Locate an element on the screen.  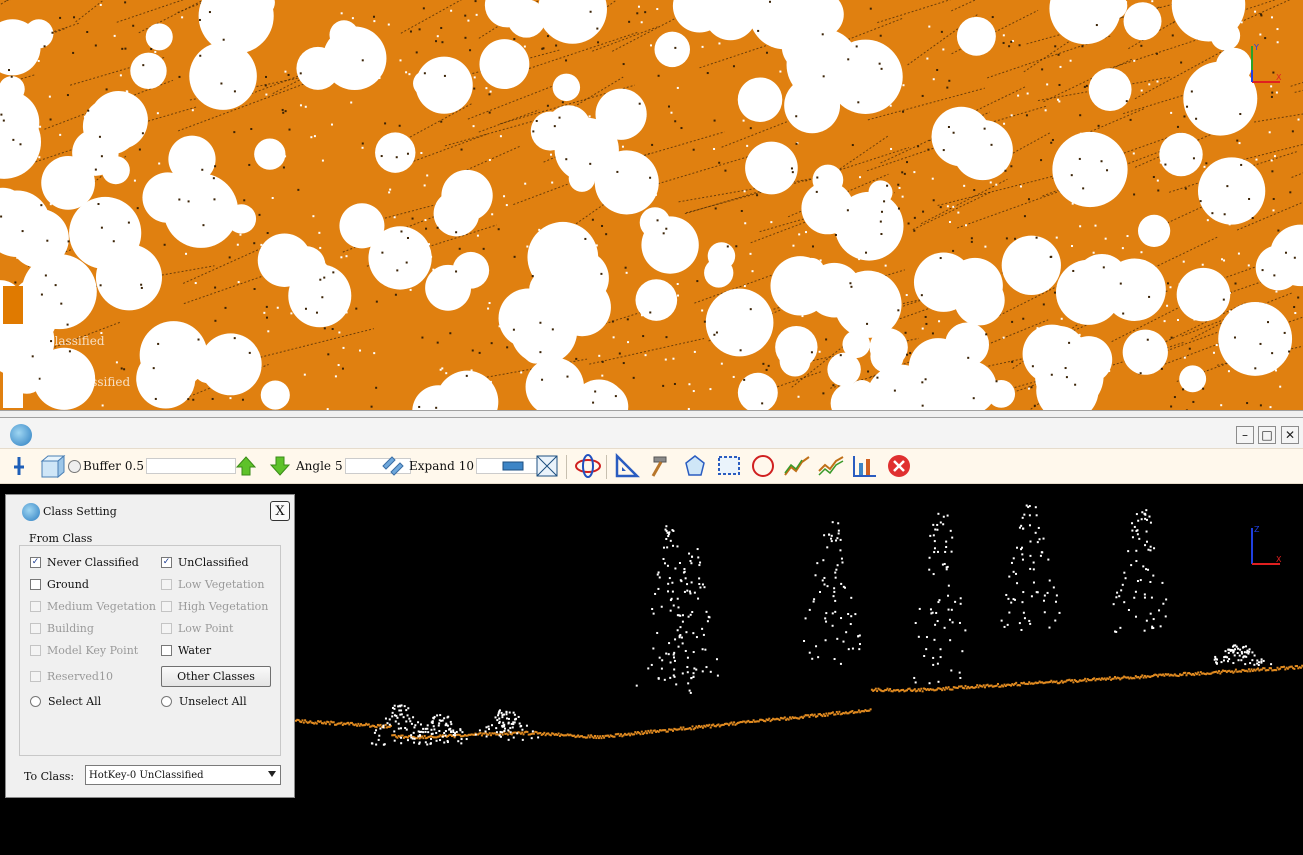
radio-label: Select All is located at coordinates (75, 701).